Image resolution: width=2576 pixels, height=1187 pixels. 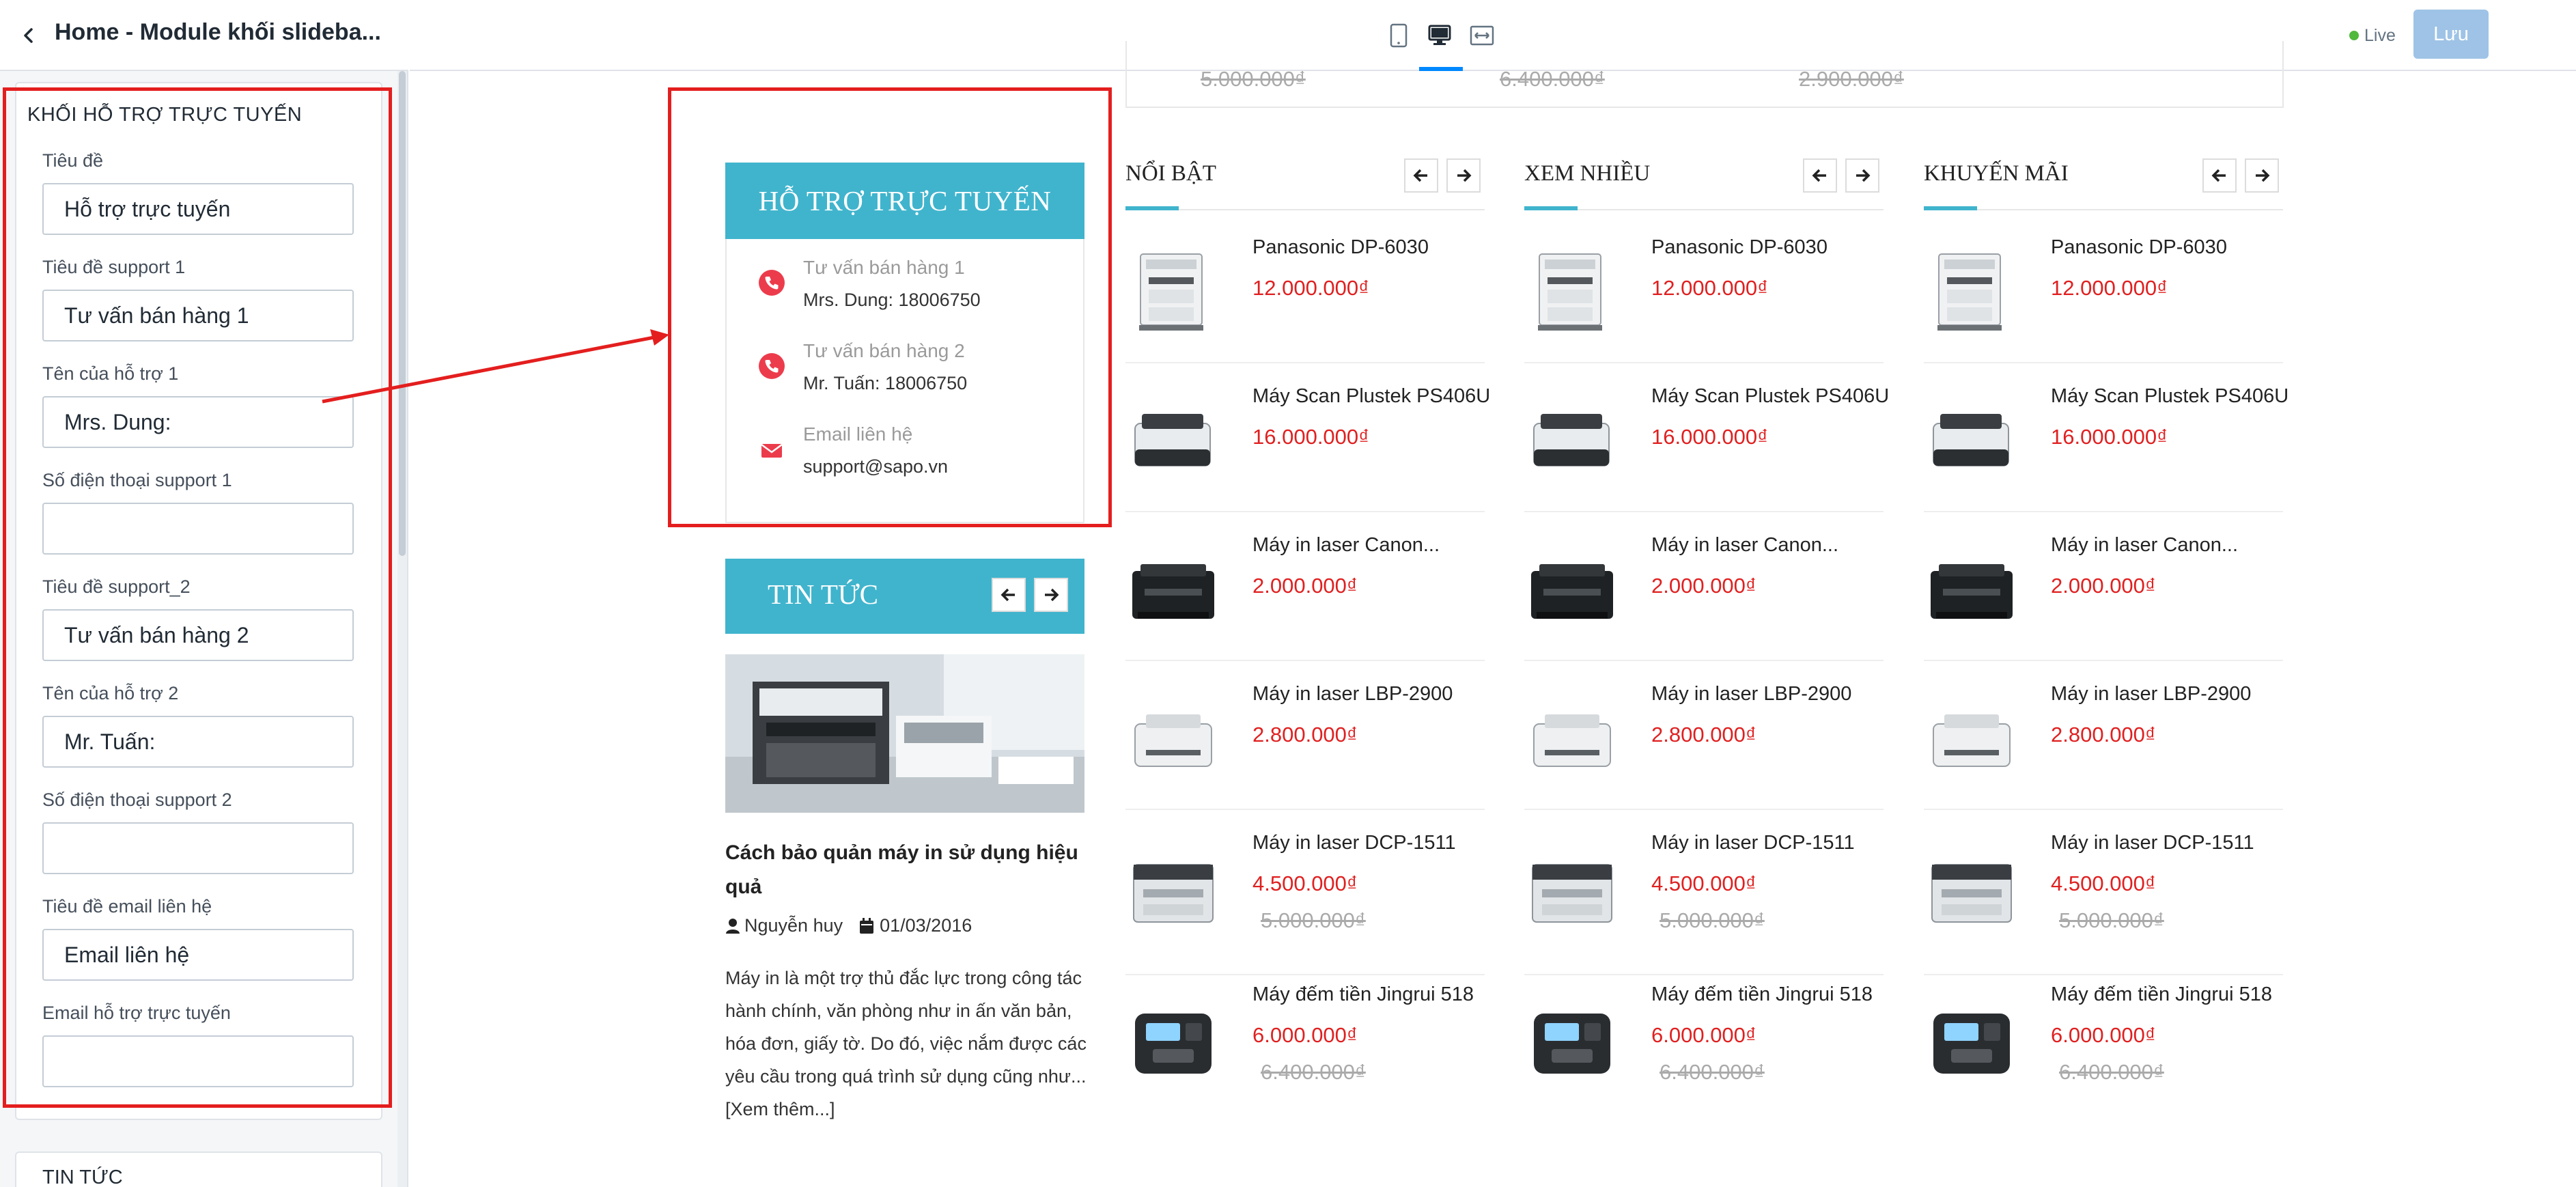 I want to click on sidebar-scrollbar, so click(x=402, y=629).